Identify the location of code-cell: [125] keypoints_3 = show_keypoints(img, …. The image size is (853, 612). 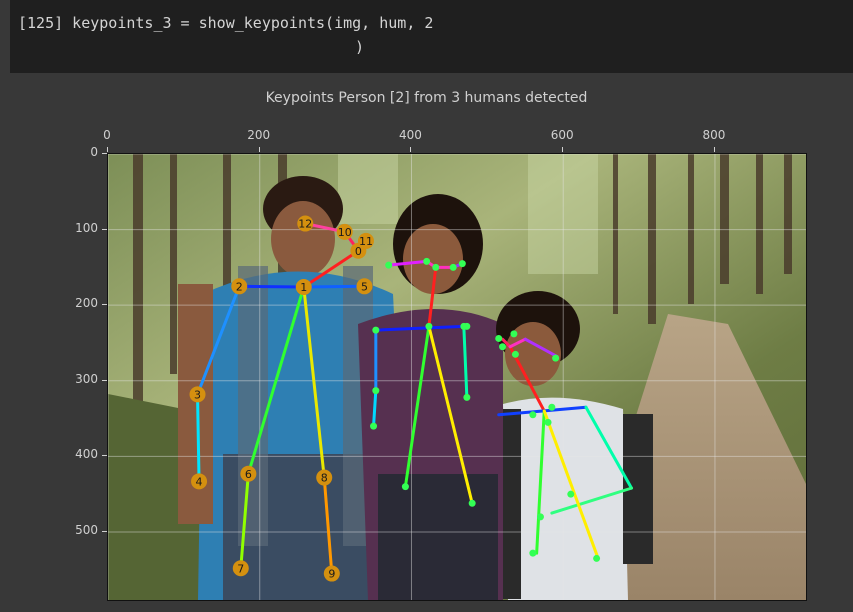
(431, 36).